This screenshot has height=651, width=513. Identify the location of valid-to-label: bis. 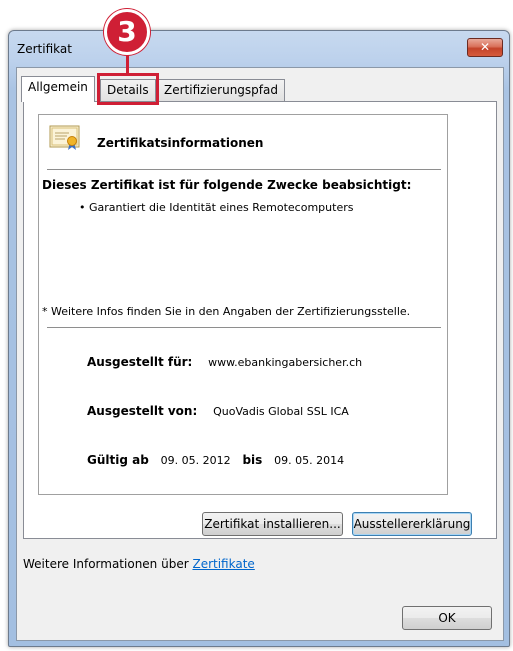
(252, 460).